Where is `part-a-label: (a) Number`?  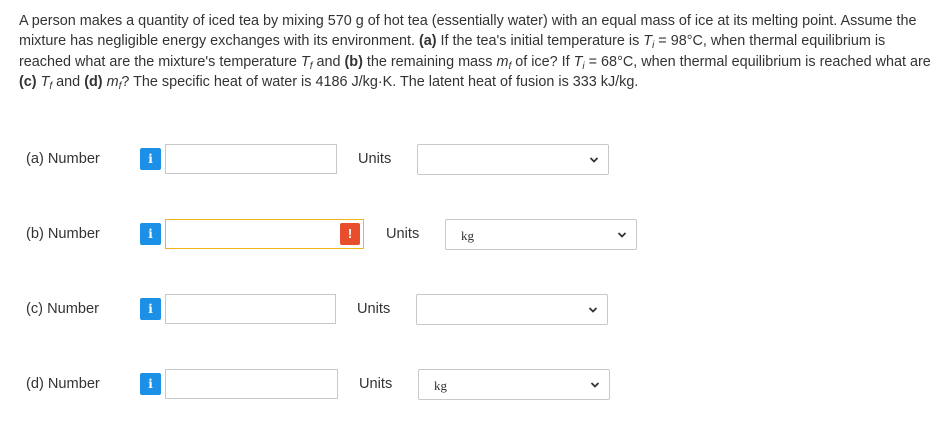 part-a-label: (a) Number is located at coordinates (63, 159).